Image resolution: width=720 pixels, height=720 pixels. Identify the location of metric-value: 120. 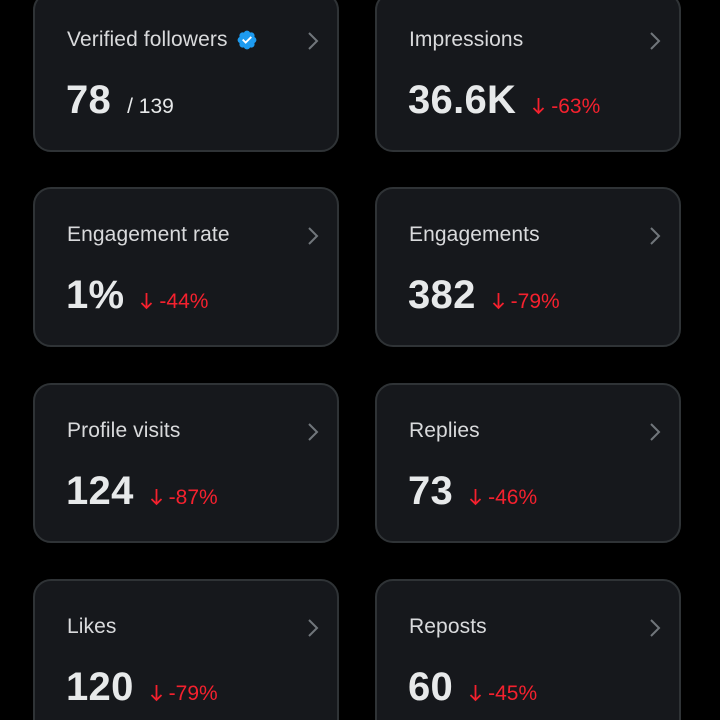
(100, 687).